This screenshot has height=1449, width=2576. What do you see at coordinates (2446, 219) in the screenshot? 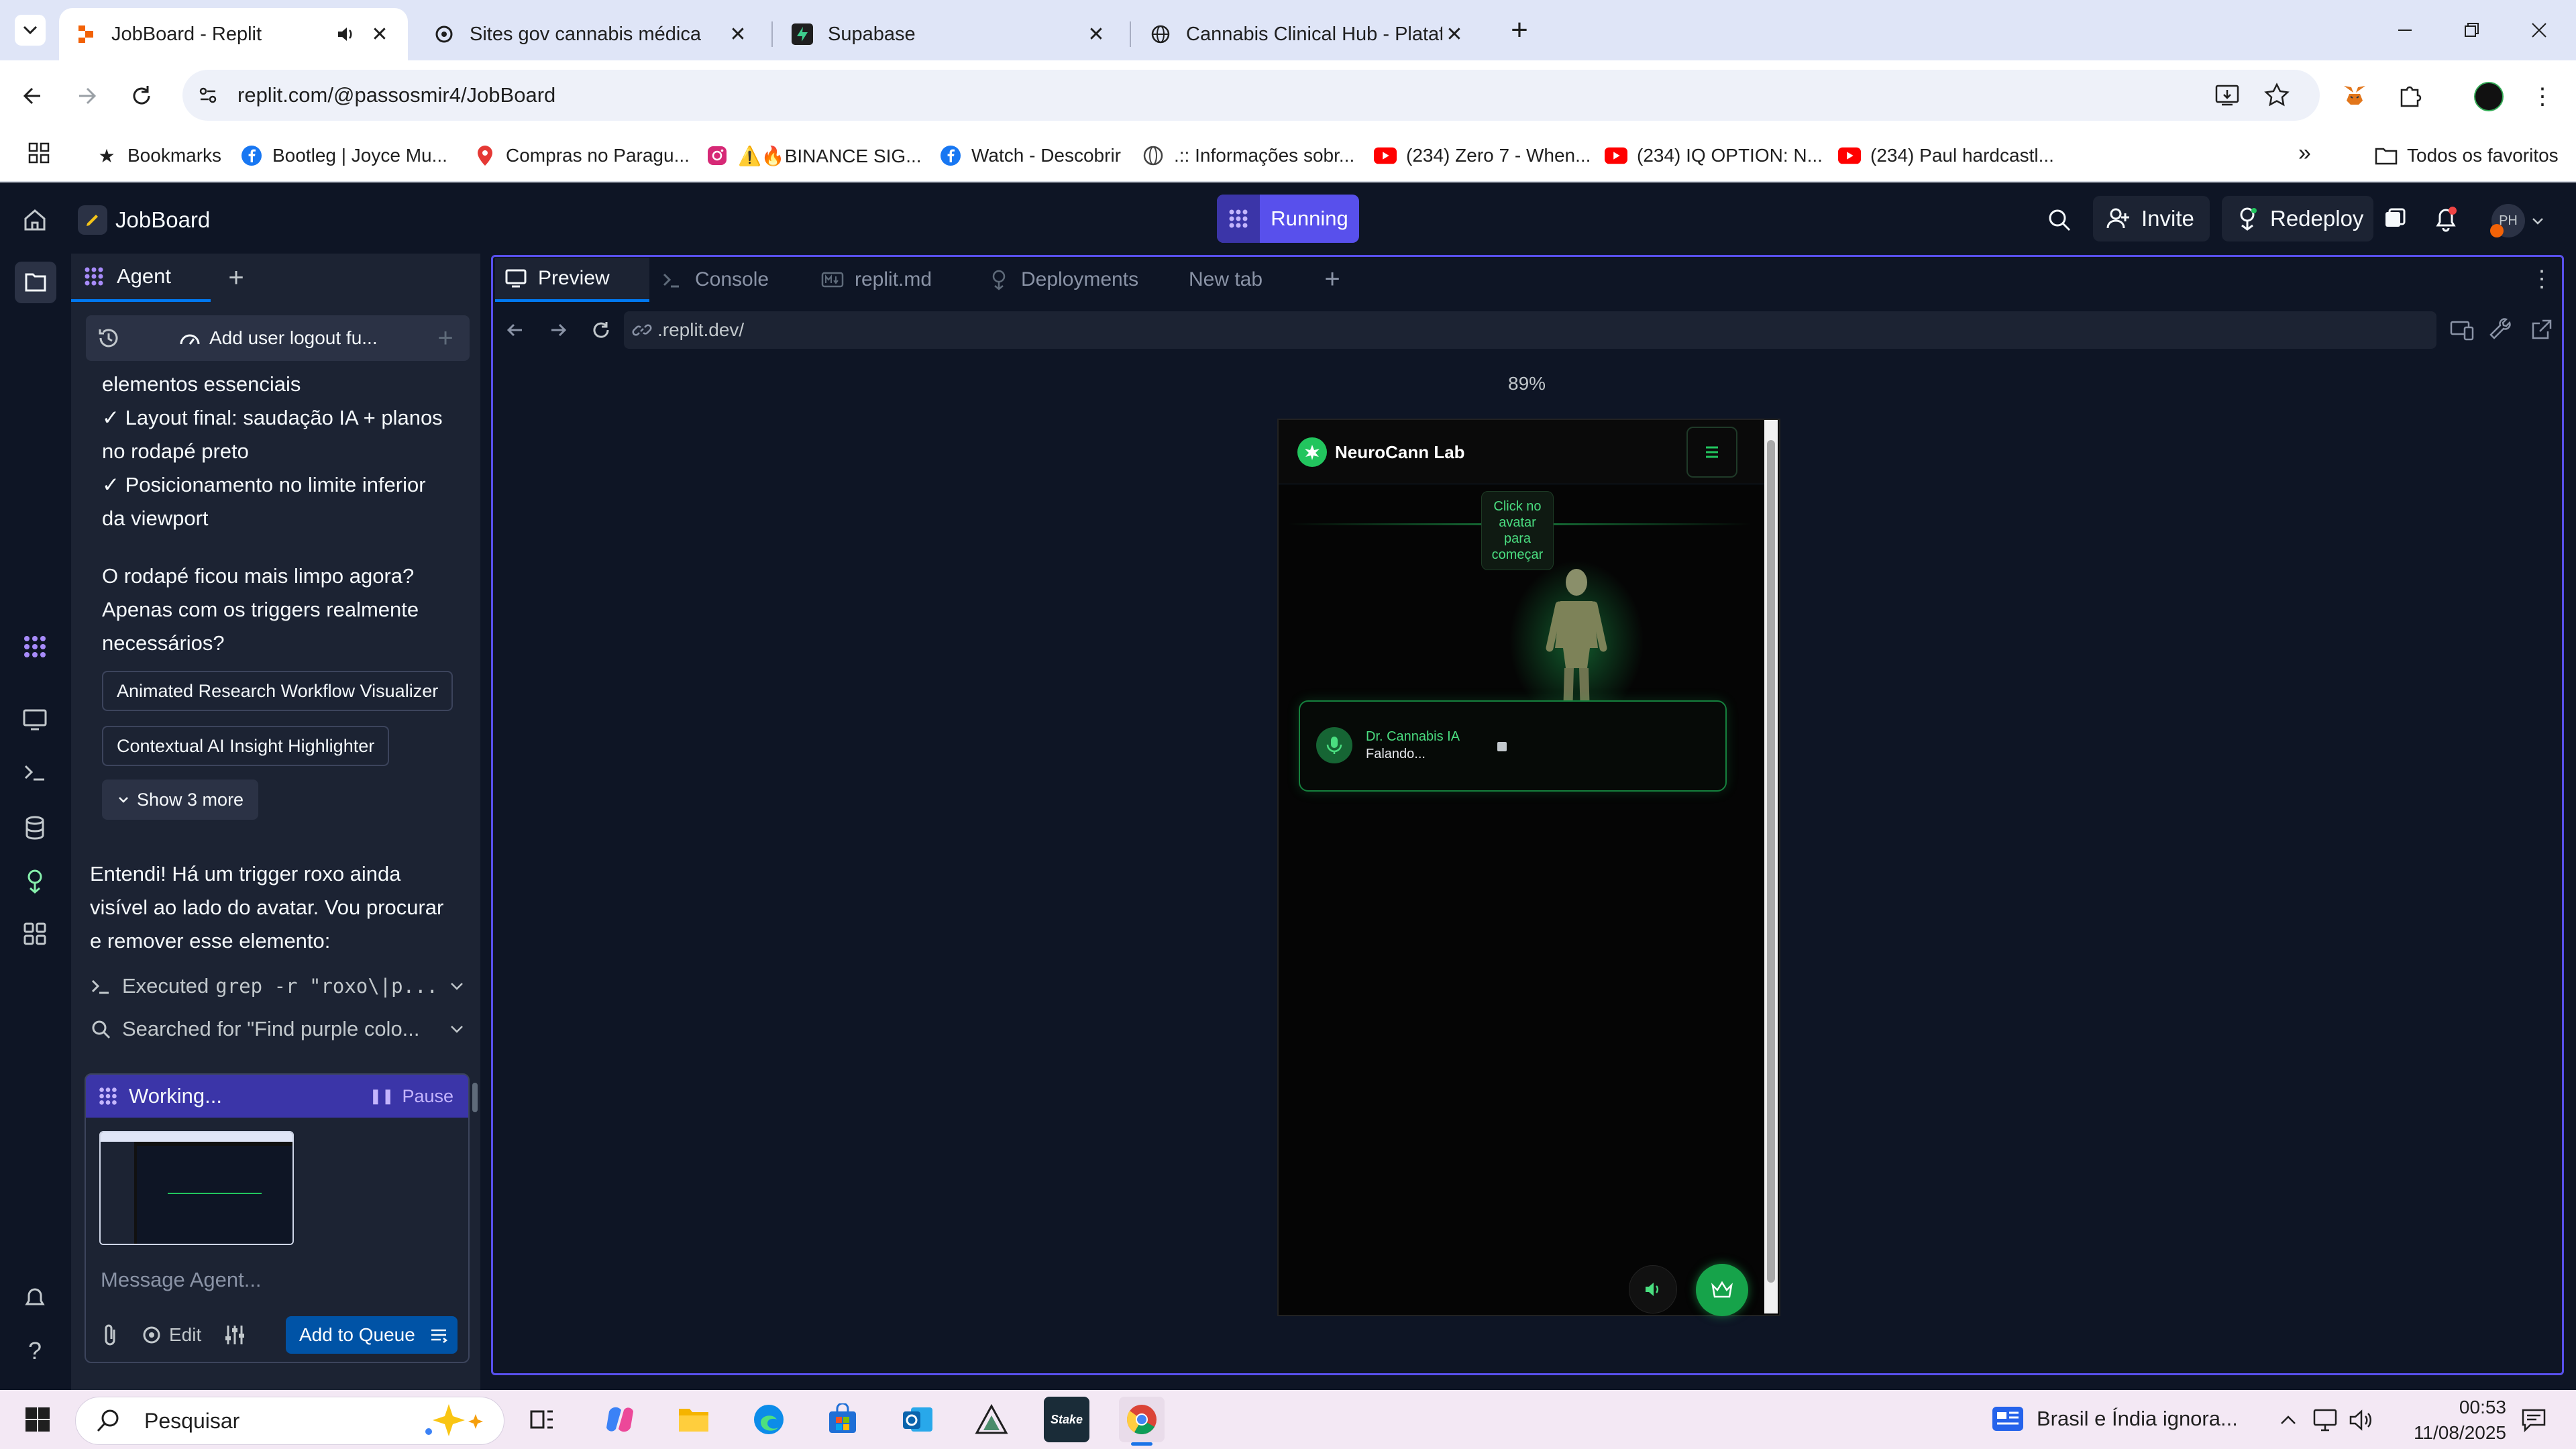
I see `notification-bell-icon` at bounding box center [2446, 219].